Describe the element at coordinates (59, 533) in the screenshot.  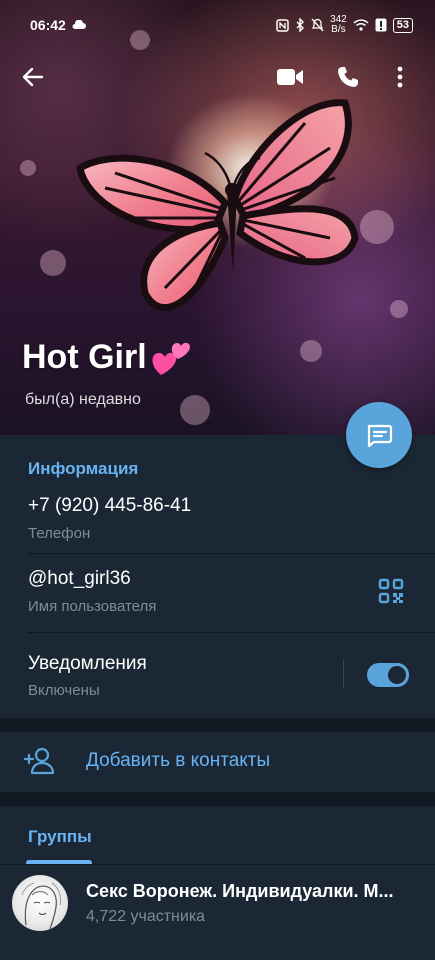
I see `phone-label: Телефон` at that location.